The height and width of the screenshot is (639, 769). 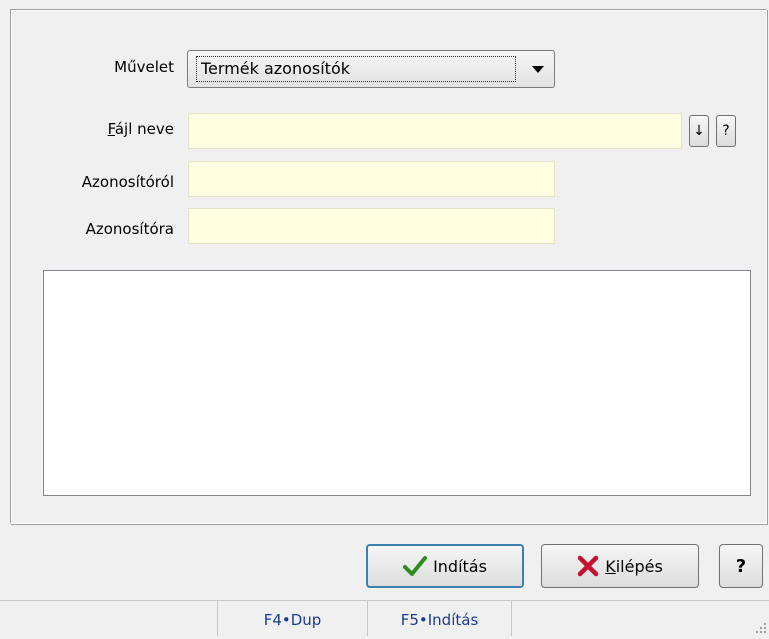 What do you see at coordinates (460, 566) in the screenshot?
I see `inditas-label: Indítás` at bounding box center [460, 566].